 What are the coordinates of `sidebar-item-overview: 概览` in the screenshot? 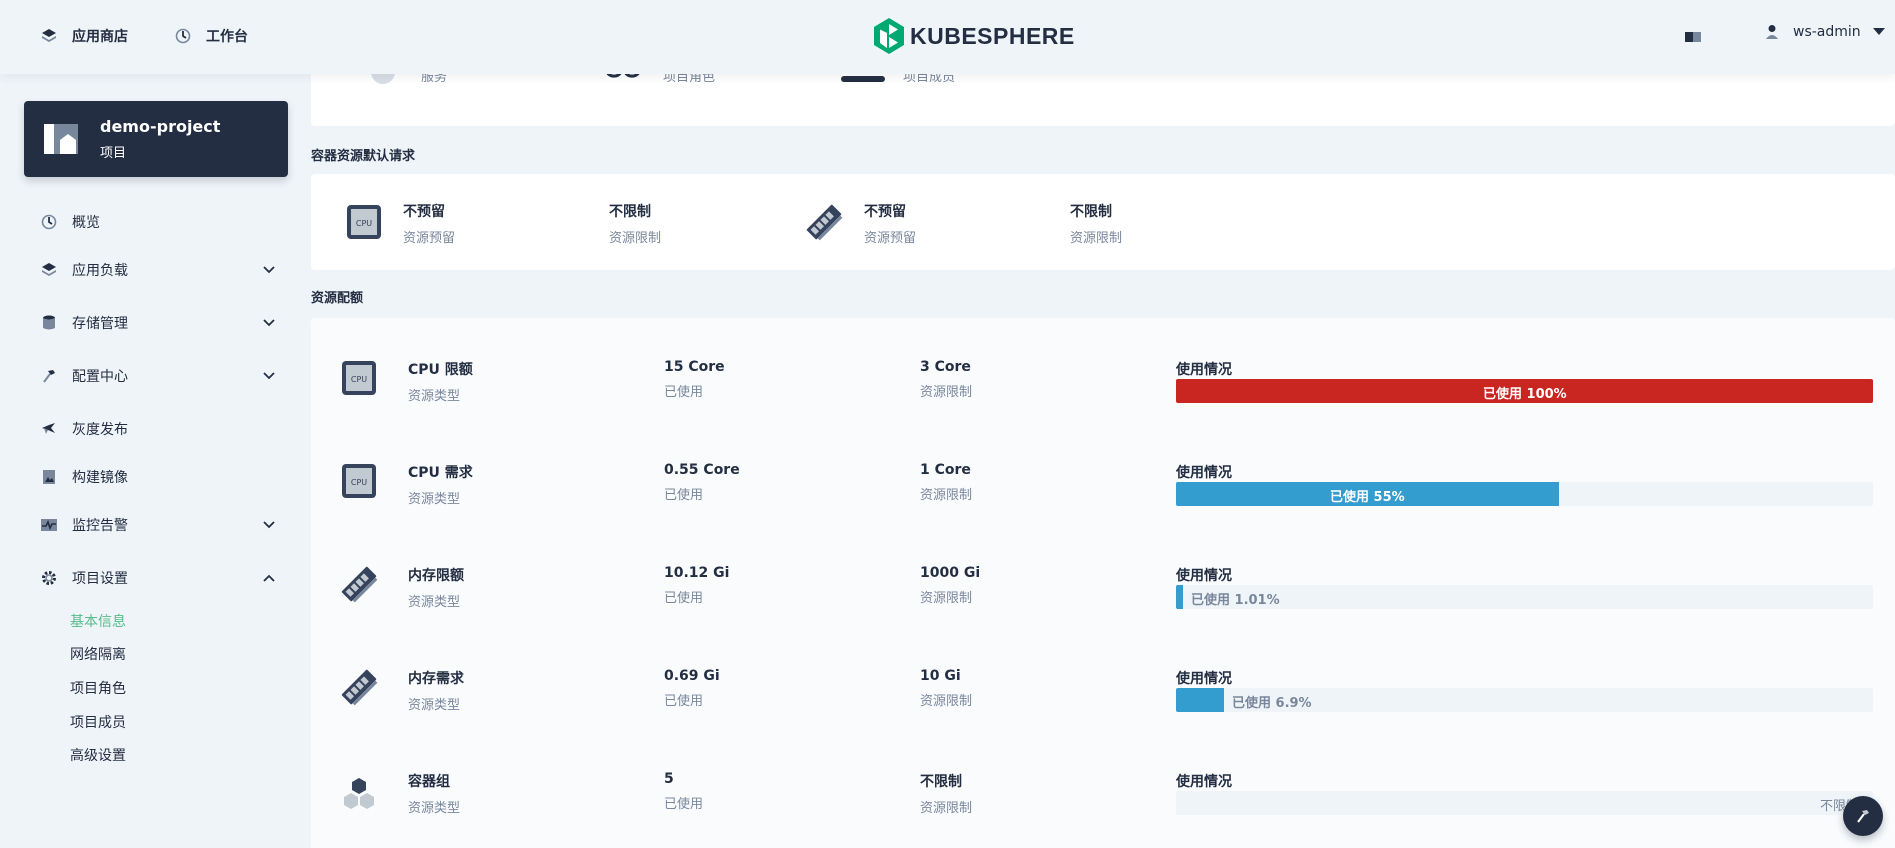 It's located at (157, 222).